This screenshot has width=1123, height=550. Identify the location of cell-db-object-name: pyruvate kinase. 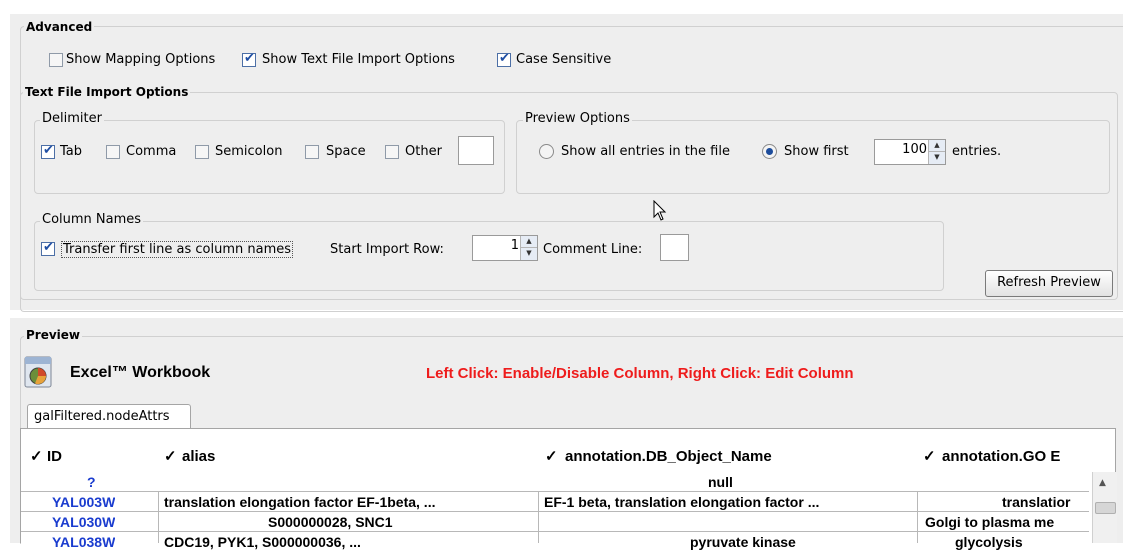
(743, 542).